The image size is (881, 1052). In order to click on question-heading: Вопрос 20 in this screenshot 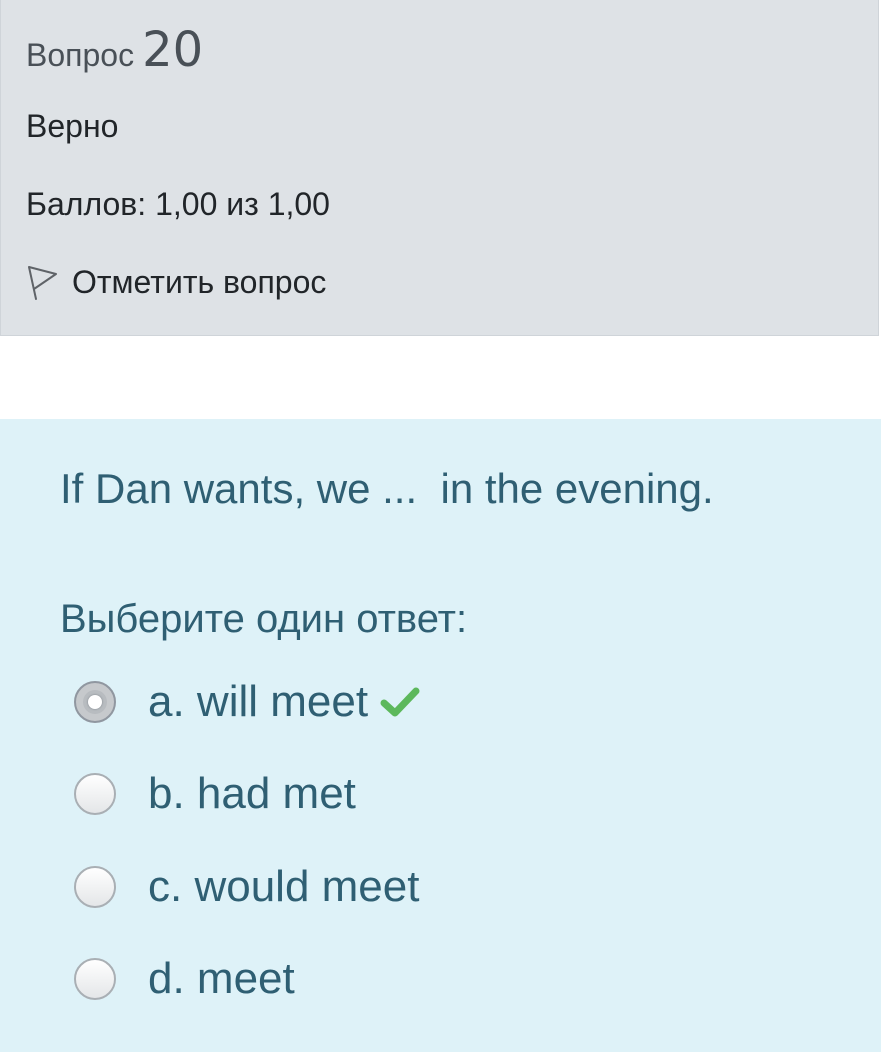, I will do `click(114, 50)`.